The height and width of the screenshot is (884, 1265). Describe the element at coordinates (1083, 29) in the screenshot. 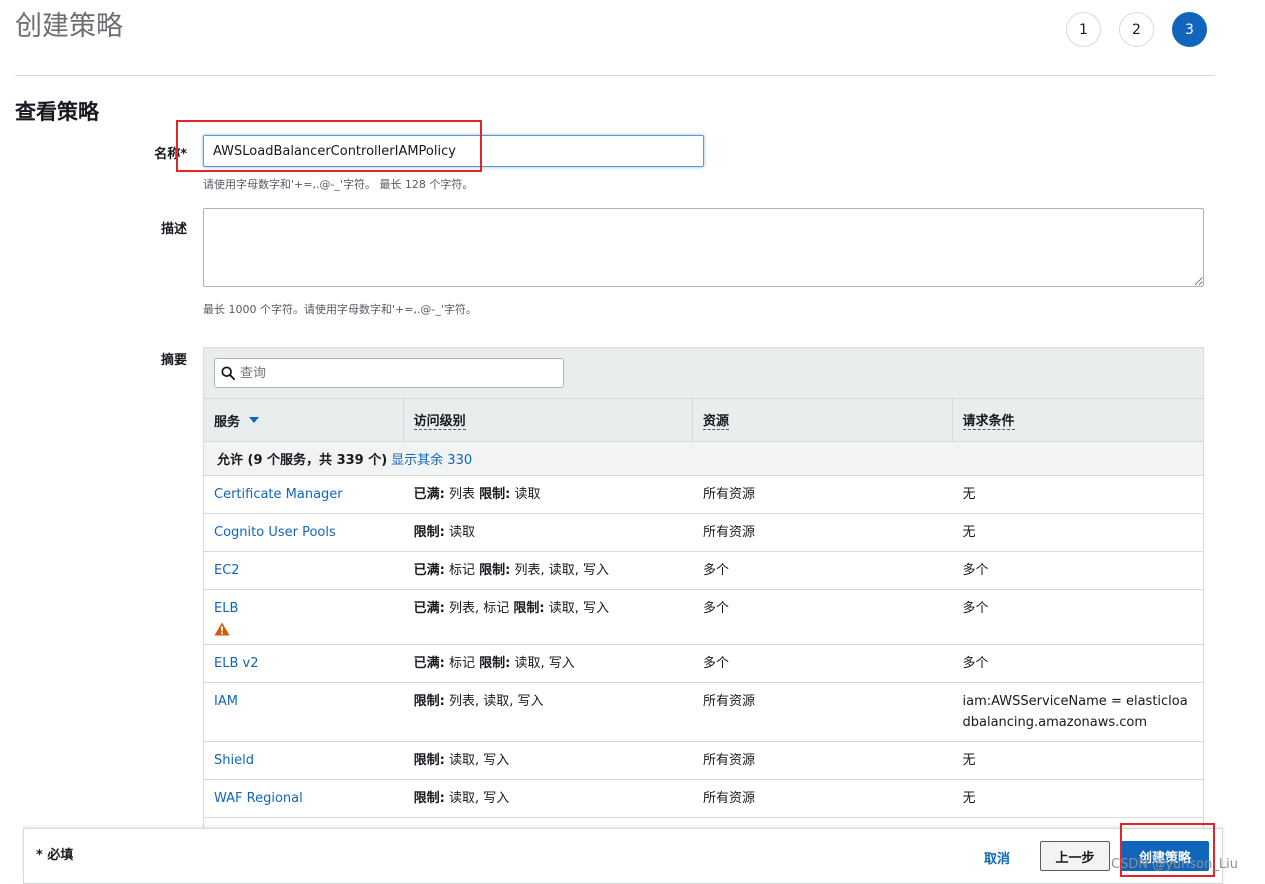

I see `step-1-button: 1` at that location.